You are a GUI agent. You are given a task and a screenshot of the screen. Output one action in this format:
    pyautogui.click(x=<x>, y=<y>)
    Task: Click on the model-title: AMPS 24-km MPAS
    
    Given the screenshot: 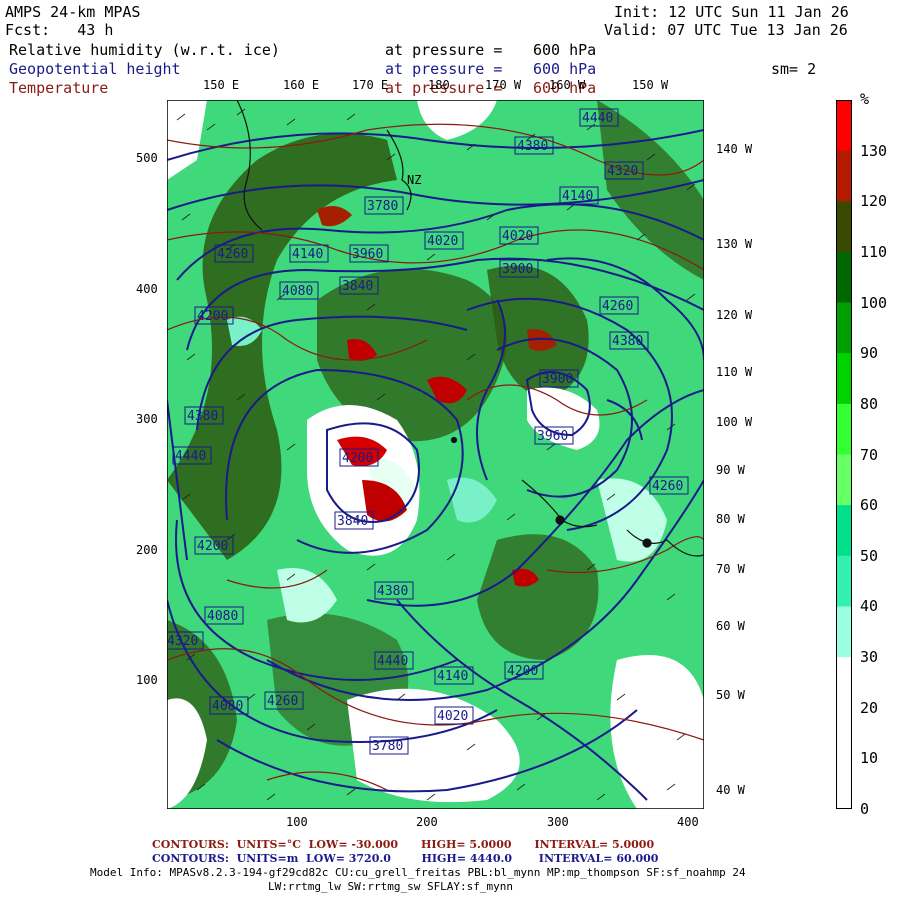 What is the action you would take?
    pyautogui.click(x=73, y=12)
    